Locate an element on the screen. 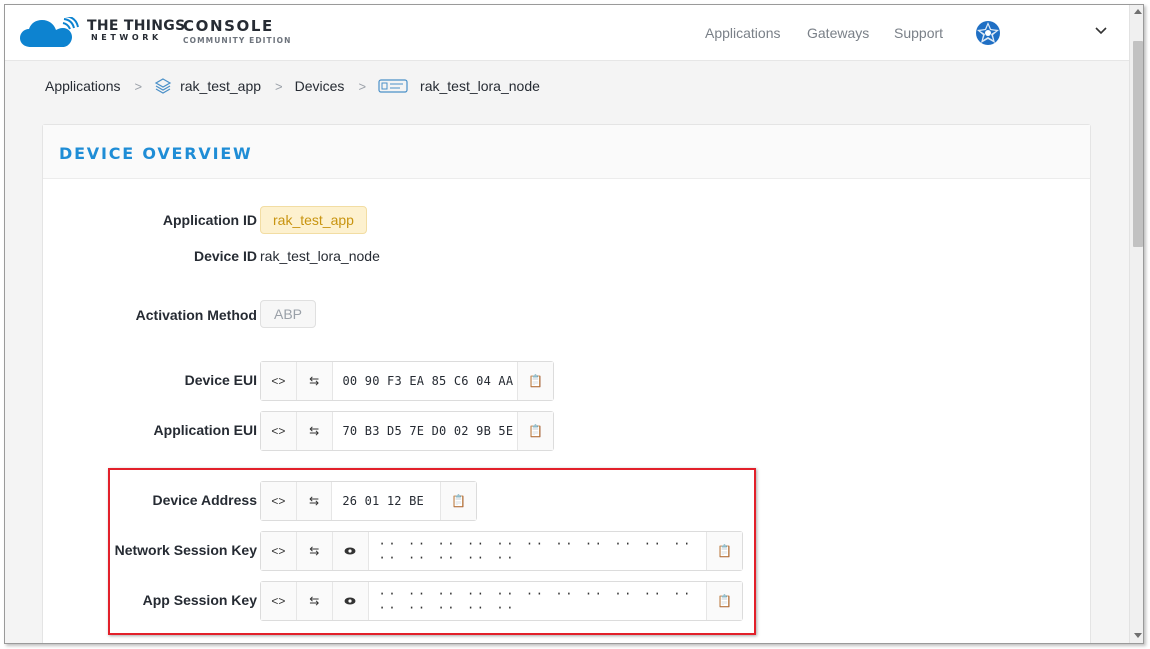  device-address-field: <> ⇆ 26 01 12 BE 📋 is located at coordinates (368, 501).